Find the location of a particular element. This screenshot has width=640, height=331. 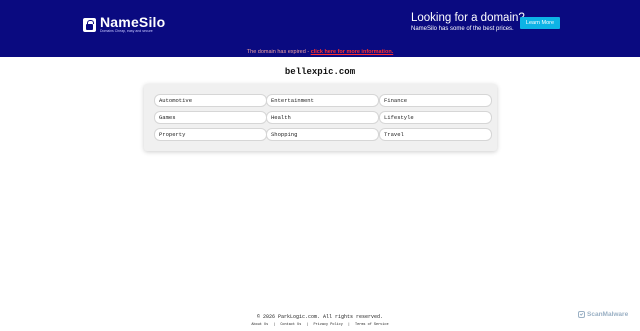

scanmalware-label: ScanMalware is located at coordinates (608, 314).